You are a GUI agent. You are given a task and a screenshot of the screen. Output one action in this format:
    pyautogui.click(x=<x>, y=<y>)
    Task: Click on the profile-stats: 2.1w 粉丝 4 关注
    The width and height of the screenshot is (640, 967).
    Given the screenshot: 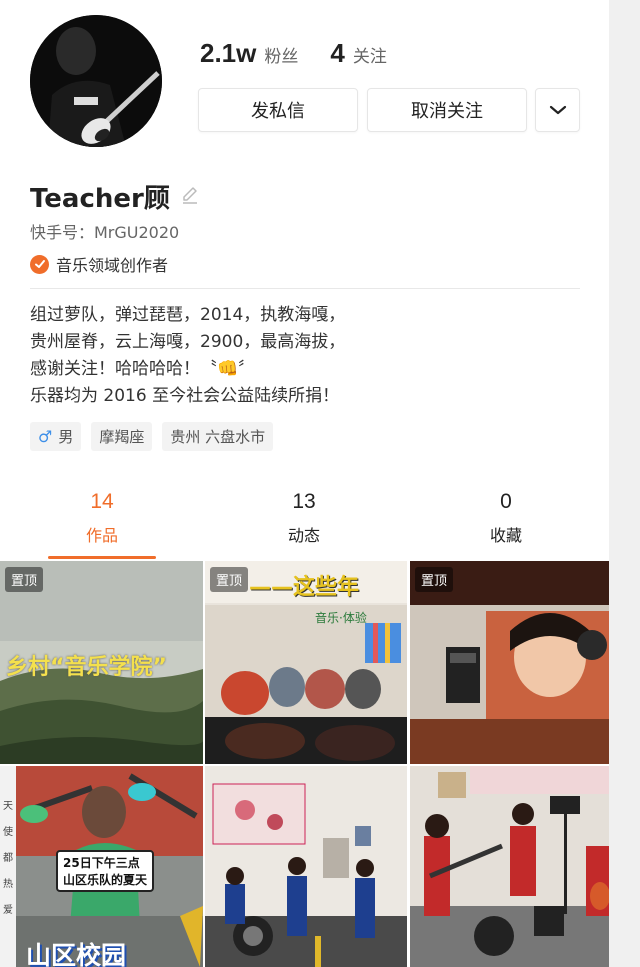 What is the action you would take?
    pyautogui.click(x=293, y=53)
    